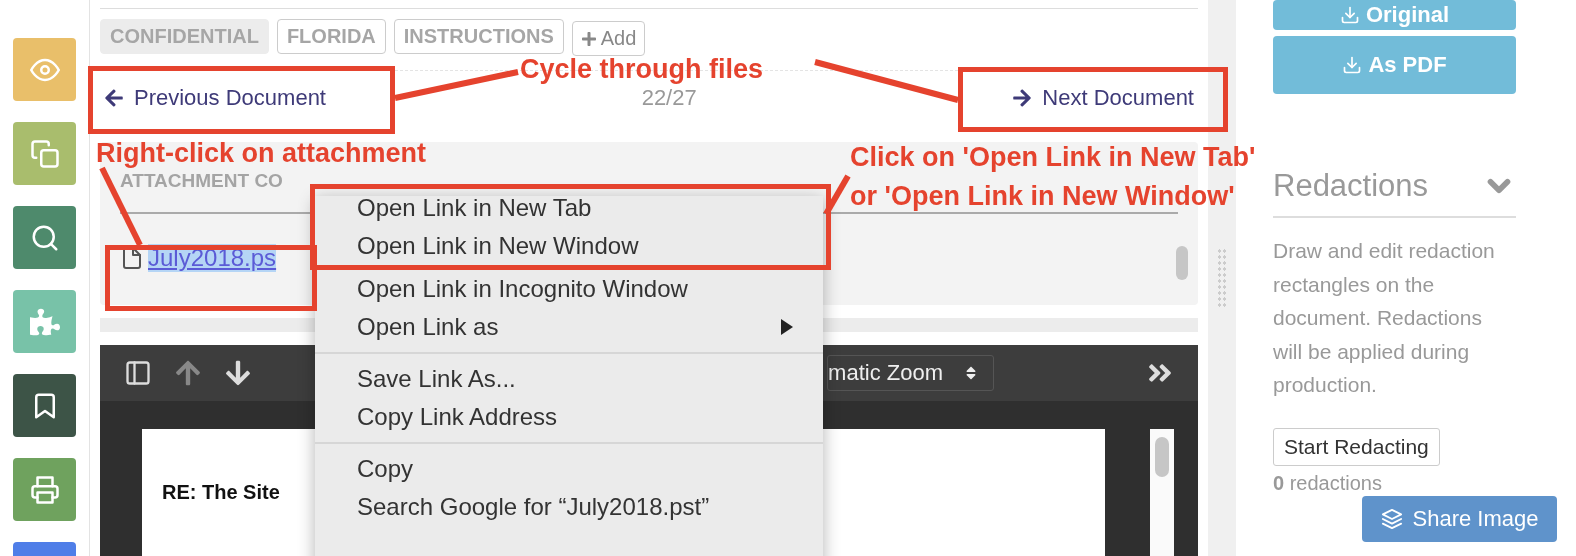 The image size is (1576, 556). Describe the element at coordinates (642, 69) in the screenshot. I see `annotation-text: Cycle through files` at that location.